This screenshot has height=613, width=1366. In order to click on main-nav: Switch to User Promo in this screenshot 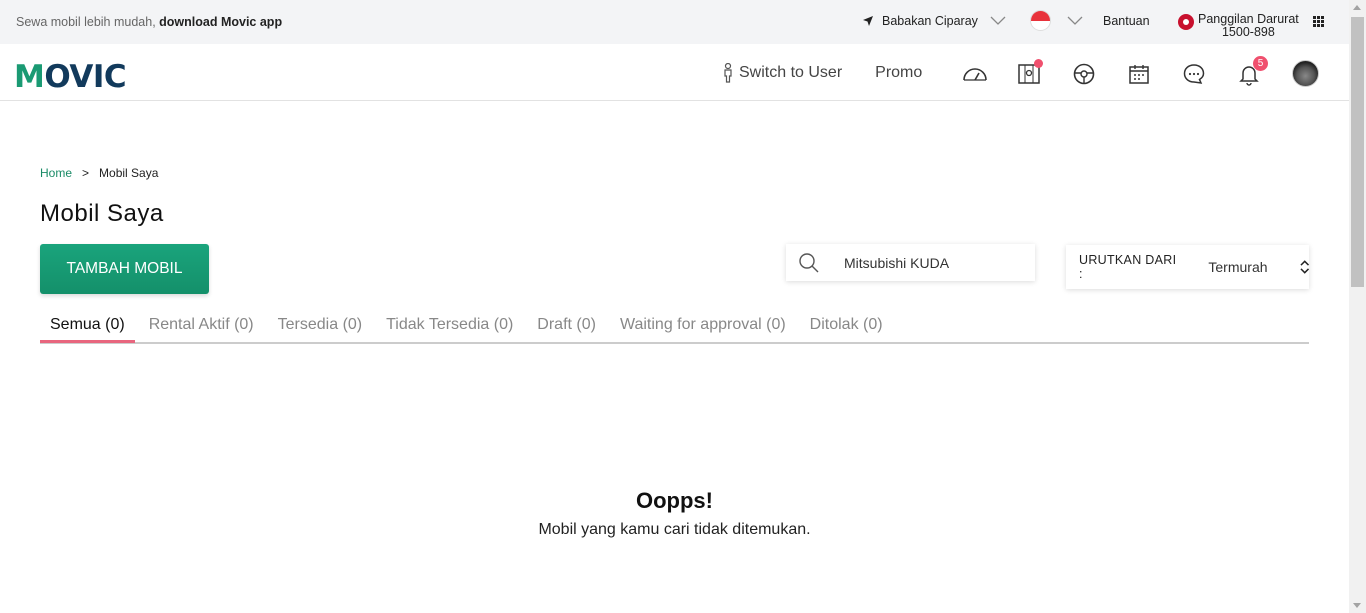, I will do `click(822, 73)`.